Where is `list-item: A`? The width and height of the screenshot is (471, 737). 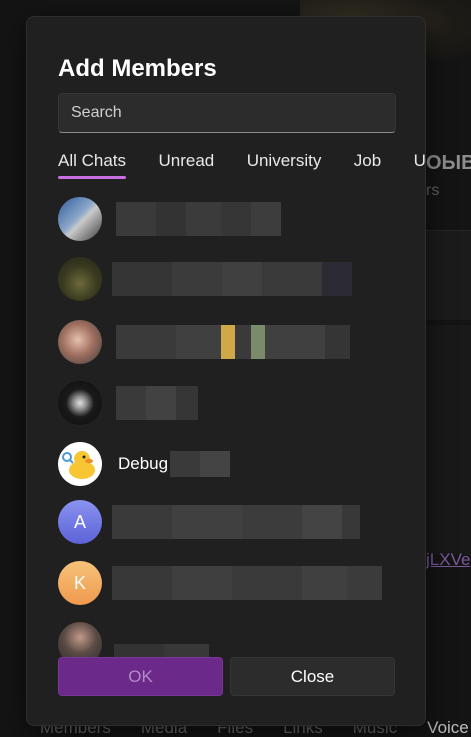
list-item: A is located at coordinates (228, 522).